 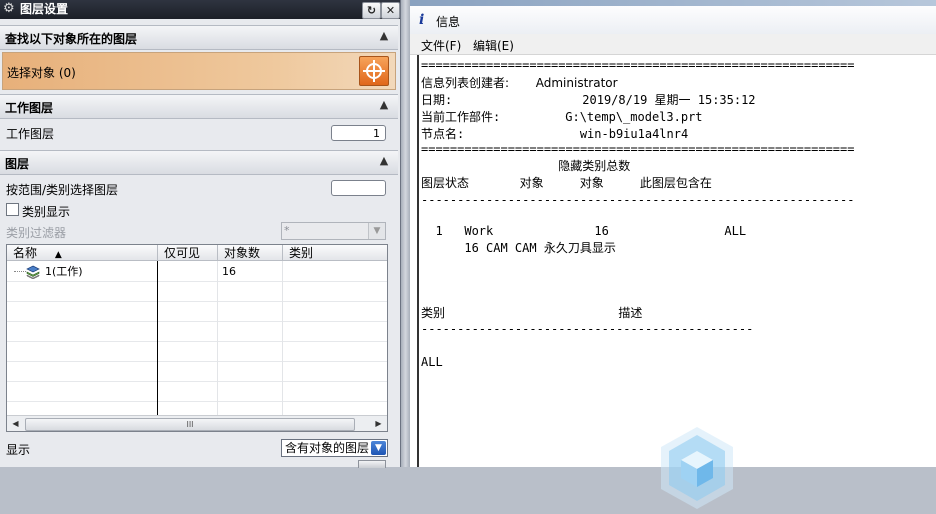 What do you see at coordinates (18, 450) in the screenshot?
I see `display-label: 显示` at bounding box center [18, 450].